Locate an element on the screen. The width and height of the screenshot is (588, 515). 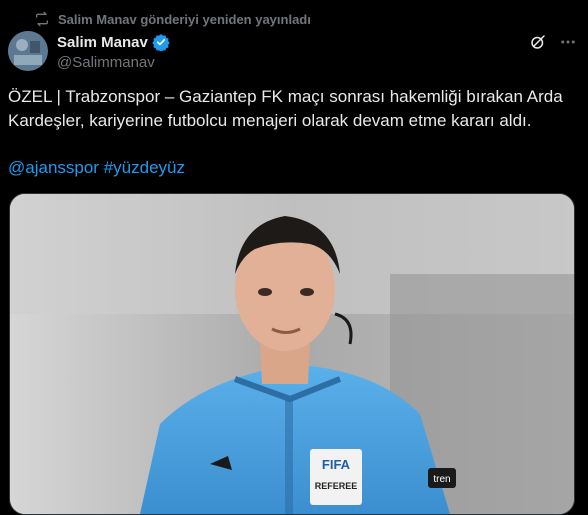
author-avatar is located at coordinates (28, 51).